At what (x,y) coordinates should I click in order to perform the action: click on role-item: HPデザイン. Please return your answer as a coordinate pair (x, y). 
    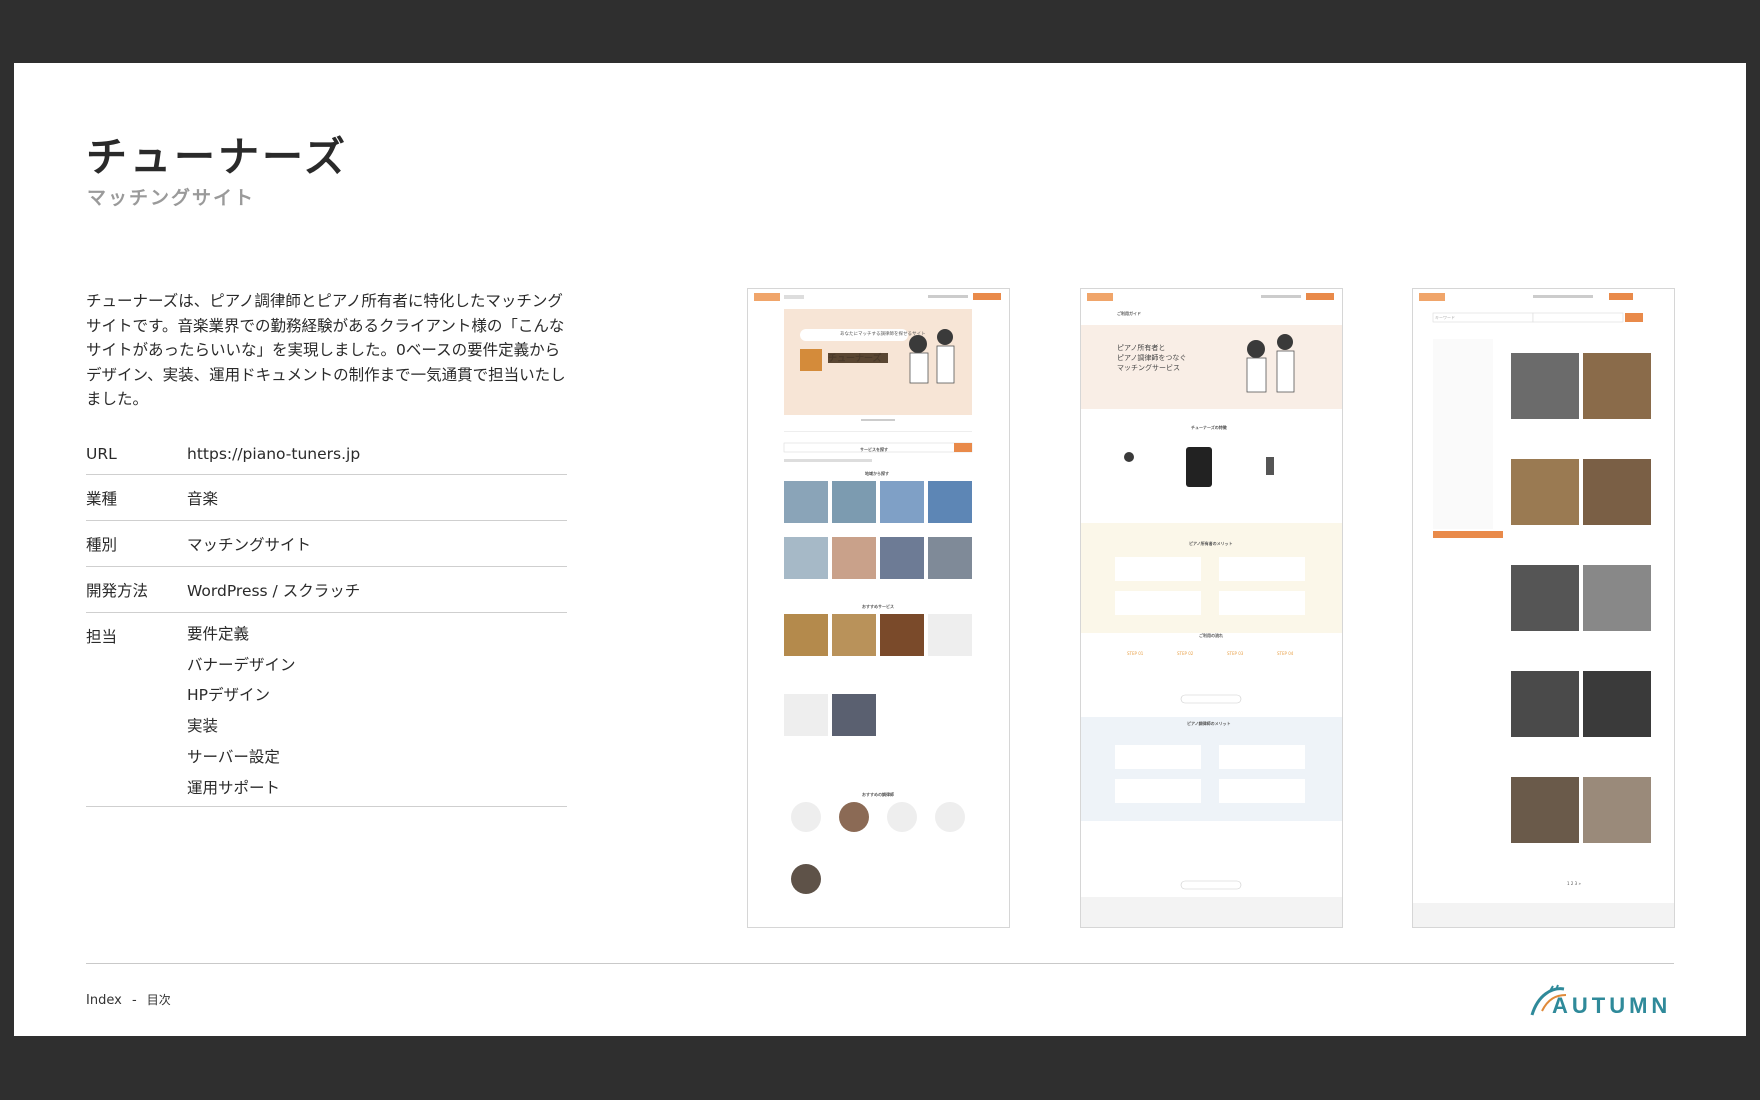
    Looking at the image, I should click on (229, 695).